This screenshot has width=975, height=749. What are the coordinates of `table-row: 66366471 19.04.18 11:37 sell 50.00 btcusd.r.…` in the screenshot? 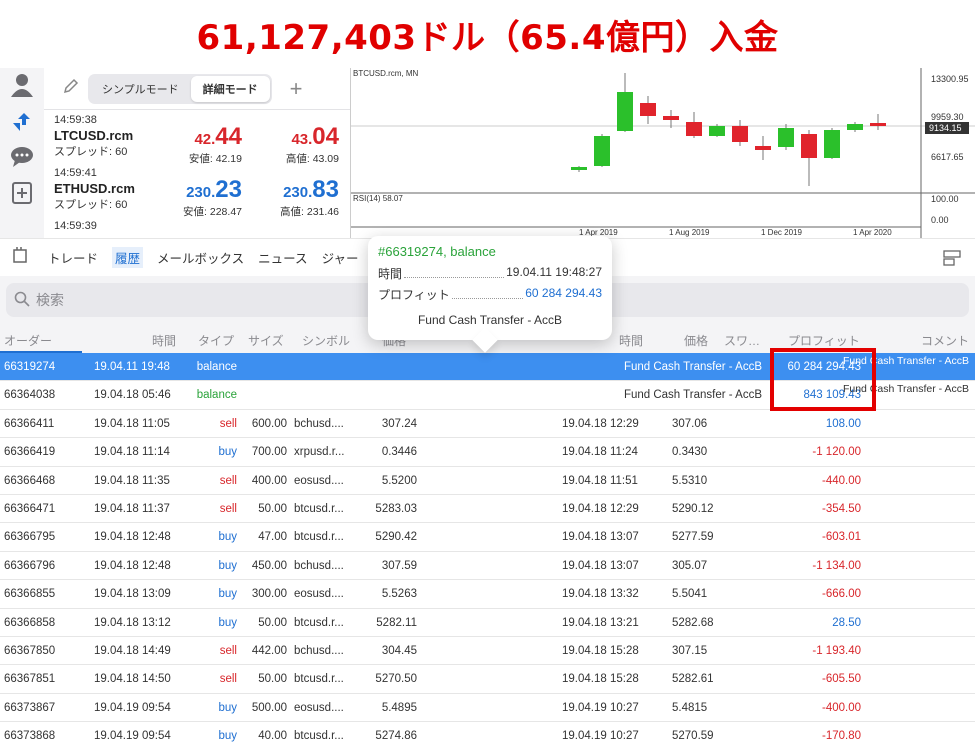 It's located at (487, 509).